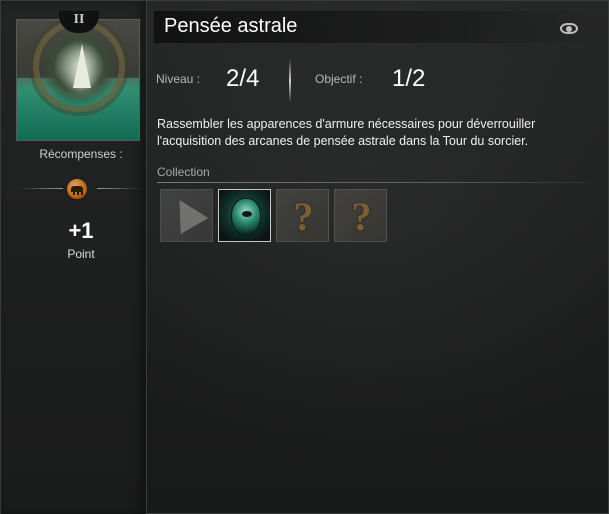 This screenshot has height=514, width=609. What do you see at coordinates (569, 28) in the screenshot?
I see `eye-icon` at bounding box center [569, 28].